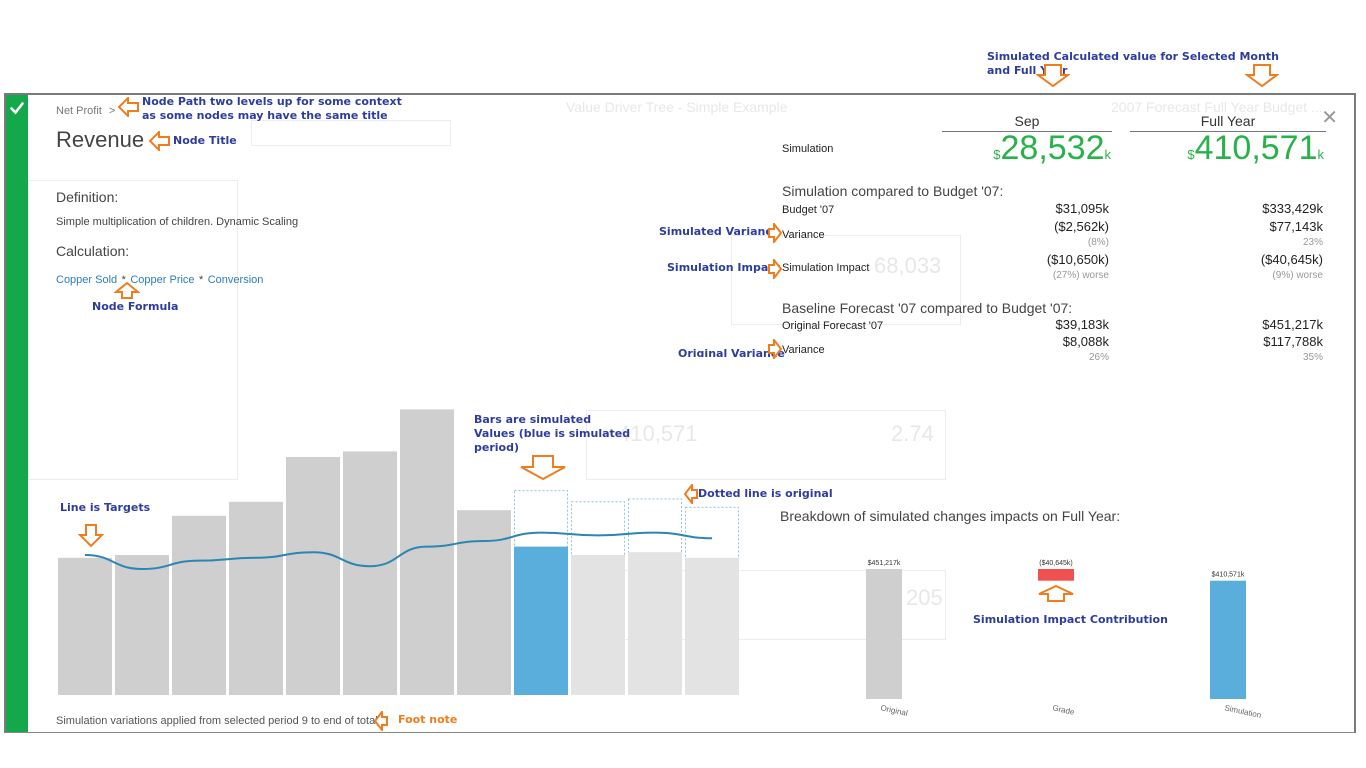 The width and height of the screenshot is (1366, 768). What do you see at coordinates (1228, 575) in the screenshot?
I see `breakdown-value-label-simulation: $410,571k` at bounding box center [1228, 575].